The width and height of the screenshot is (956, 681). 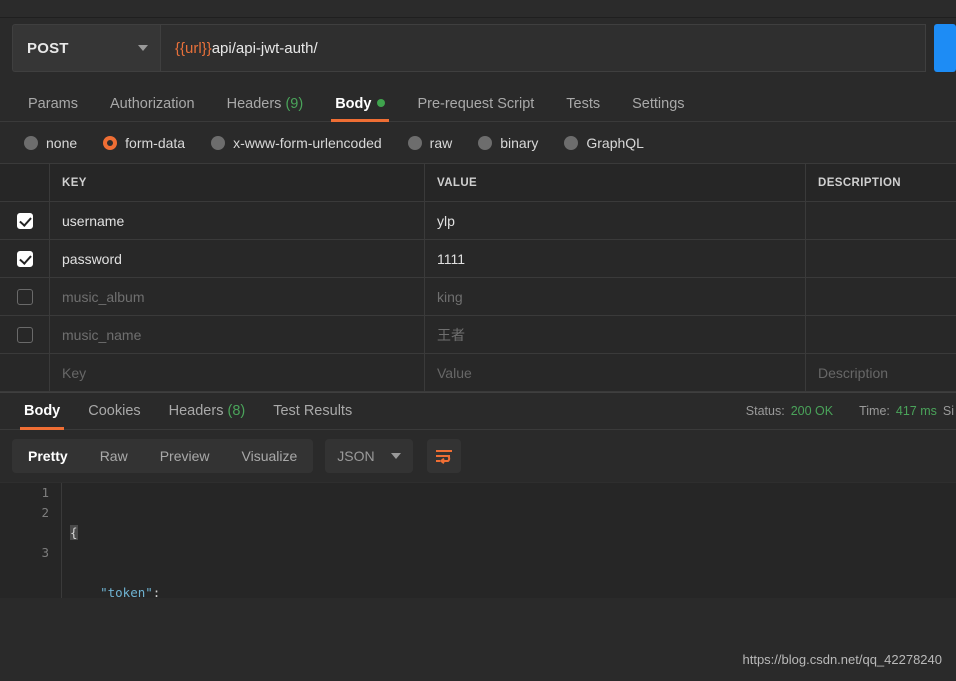 I want to click on time-value: 417 ms, so click(x=916, y=411).